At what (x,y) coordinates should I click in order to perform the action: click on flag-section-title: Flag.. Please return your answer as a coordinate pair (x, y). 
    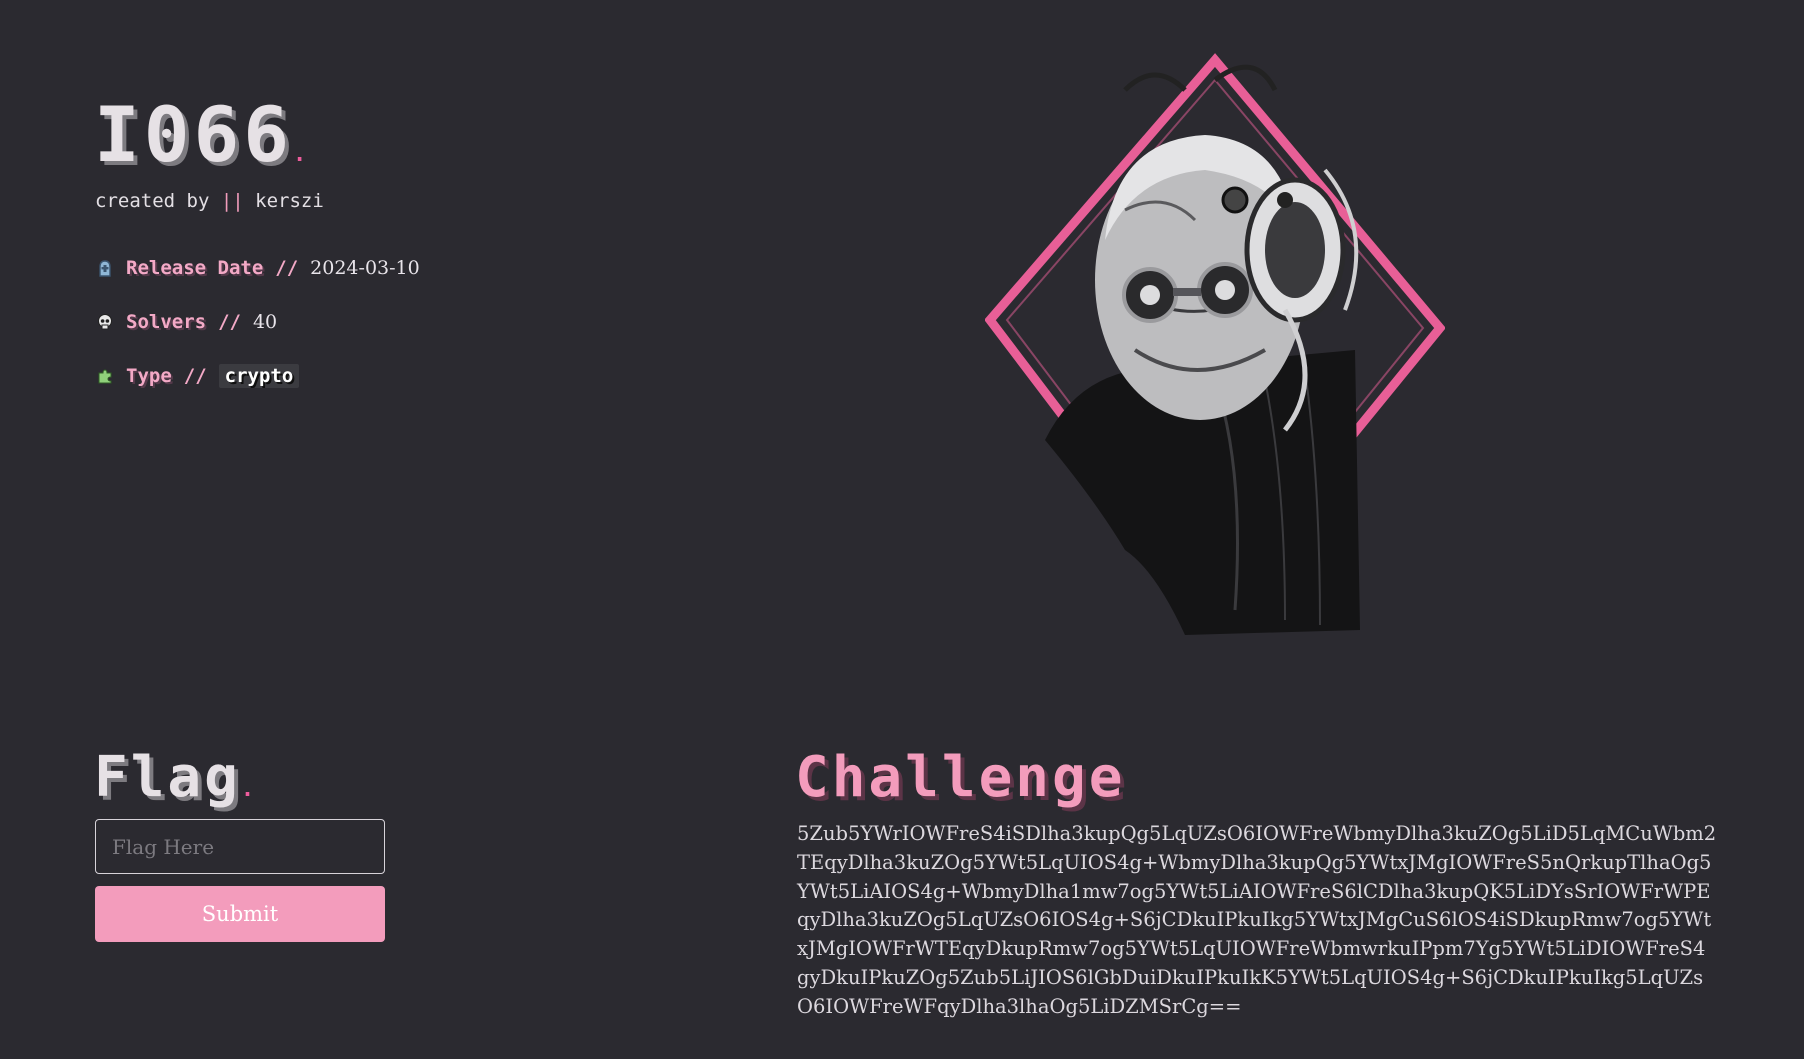
    Looking at the image, I should click on (175, 784).